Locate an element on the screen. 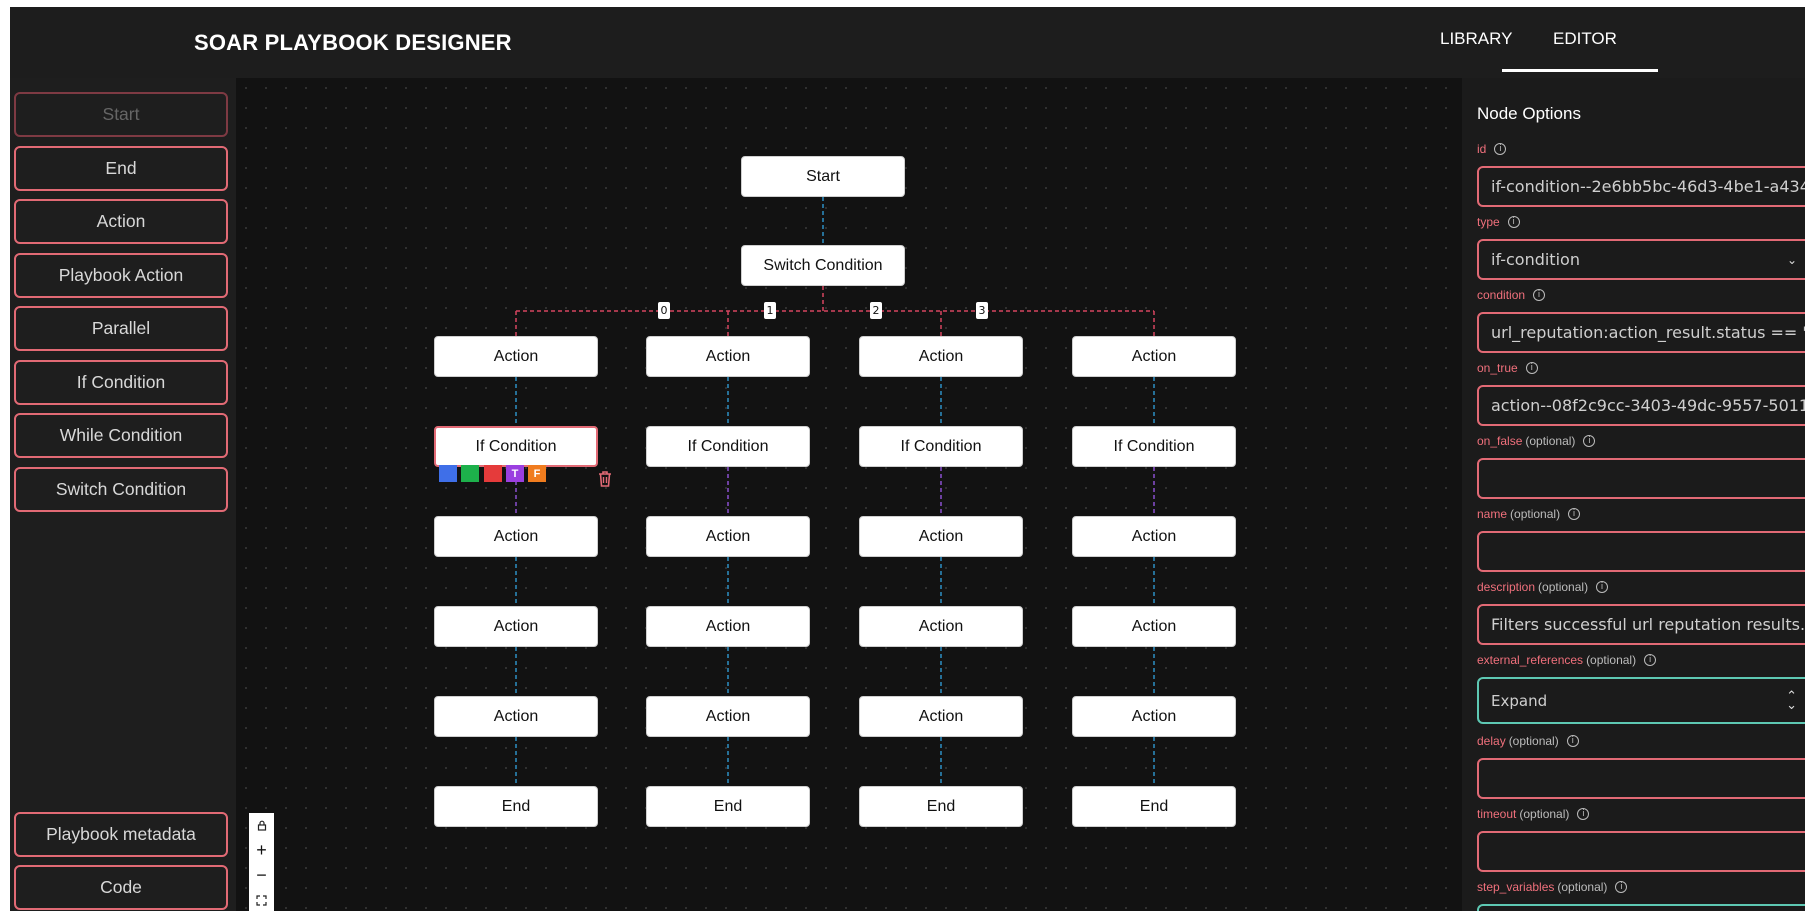 The height and width of the screenshot is (911, 1805). delay-field is located at coordinates (1641, 778).